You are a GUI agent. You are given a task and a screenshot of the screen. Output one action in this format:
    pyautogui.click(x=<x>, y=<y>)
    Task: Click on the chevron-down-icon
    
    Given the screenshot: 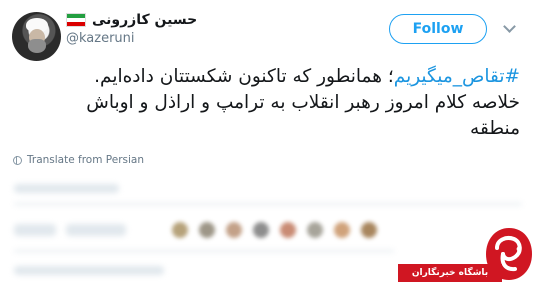 What is the action you would take?
    pyautogui.click(x=509, y=26)
    